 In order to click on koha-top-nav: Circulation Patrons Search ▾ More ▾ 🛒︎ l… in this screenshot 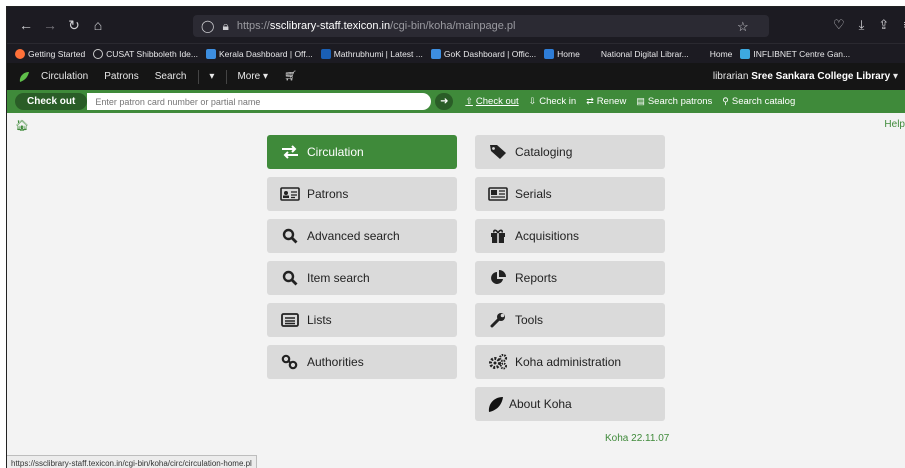, I will do `click(456, 76)`.